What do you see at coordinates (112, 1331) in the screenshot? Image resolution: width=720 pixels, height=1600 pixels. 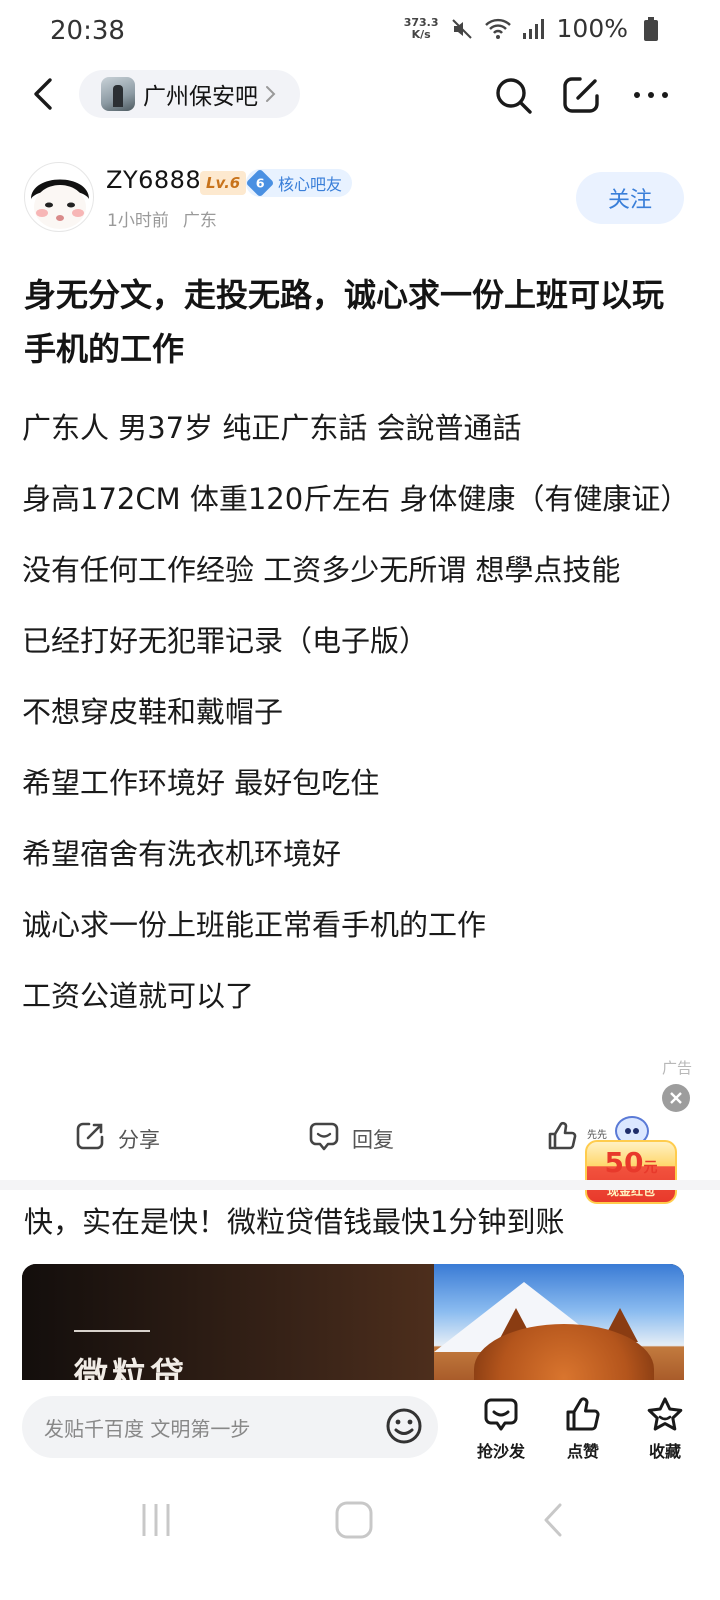 I see `ad-banner-rule` at bounding box center [112, 1331].